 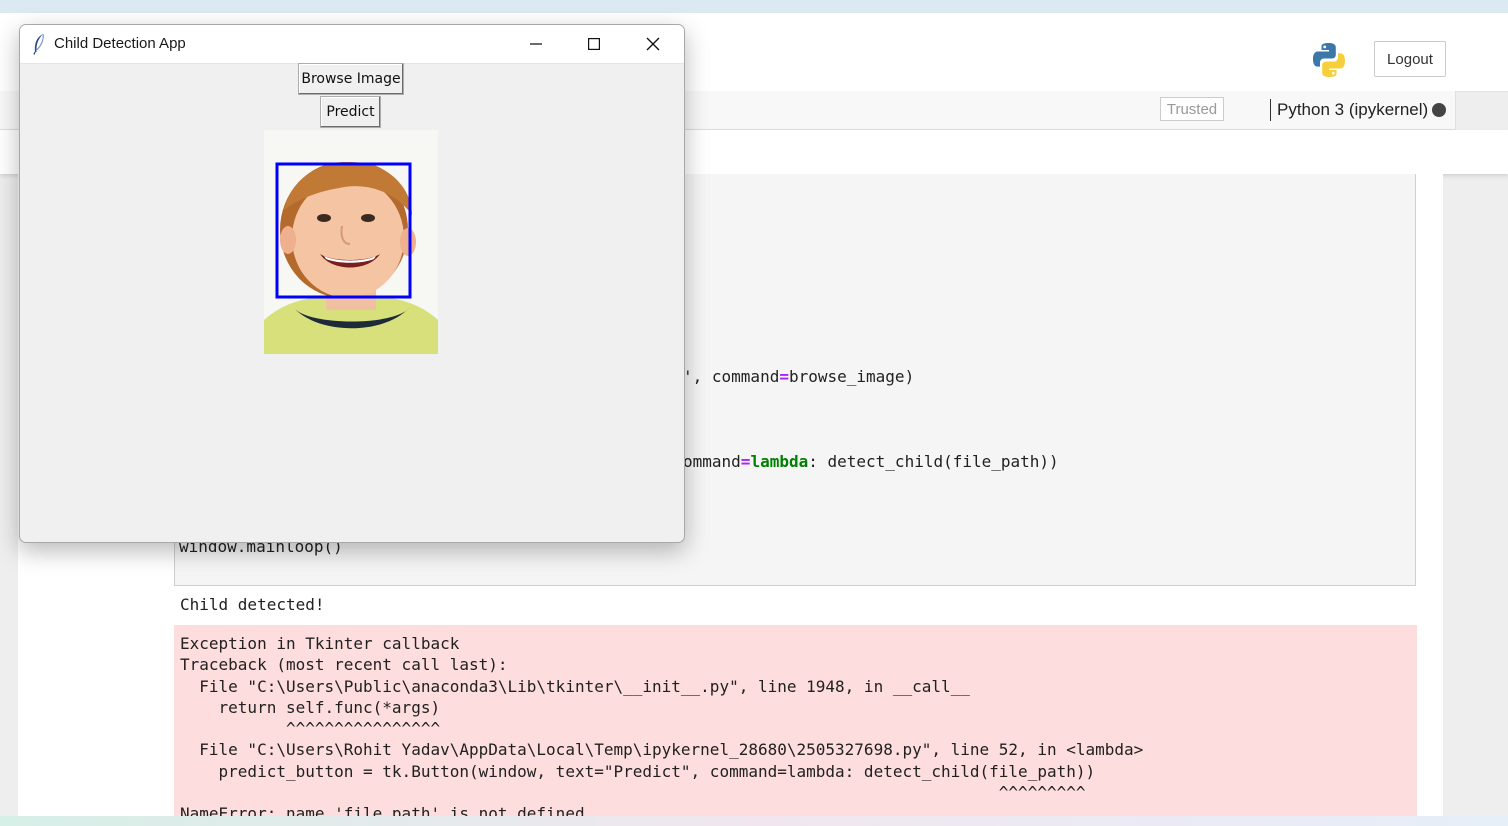 I want to click on maximize-button, so click(x=594, y=44).